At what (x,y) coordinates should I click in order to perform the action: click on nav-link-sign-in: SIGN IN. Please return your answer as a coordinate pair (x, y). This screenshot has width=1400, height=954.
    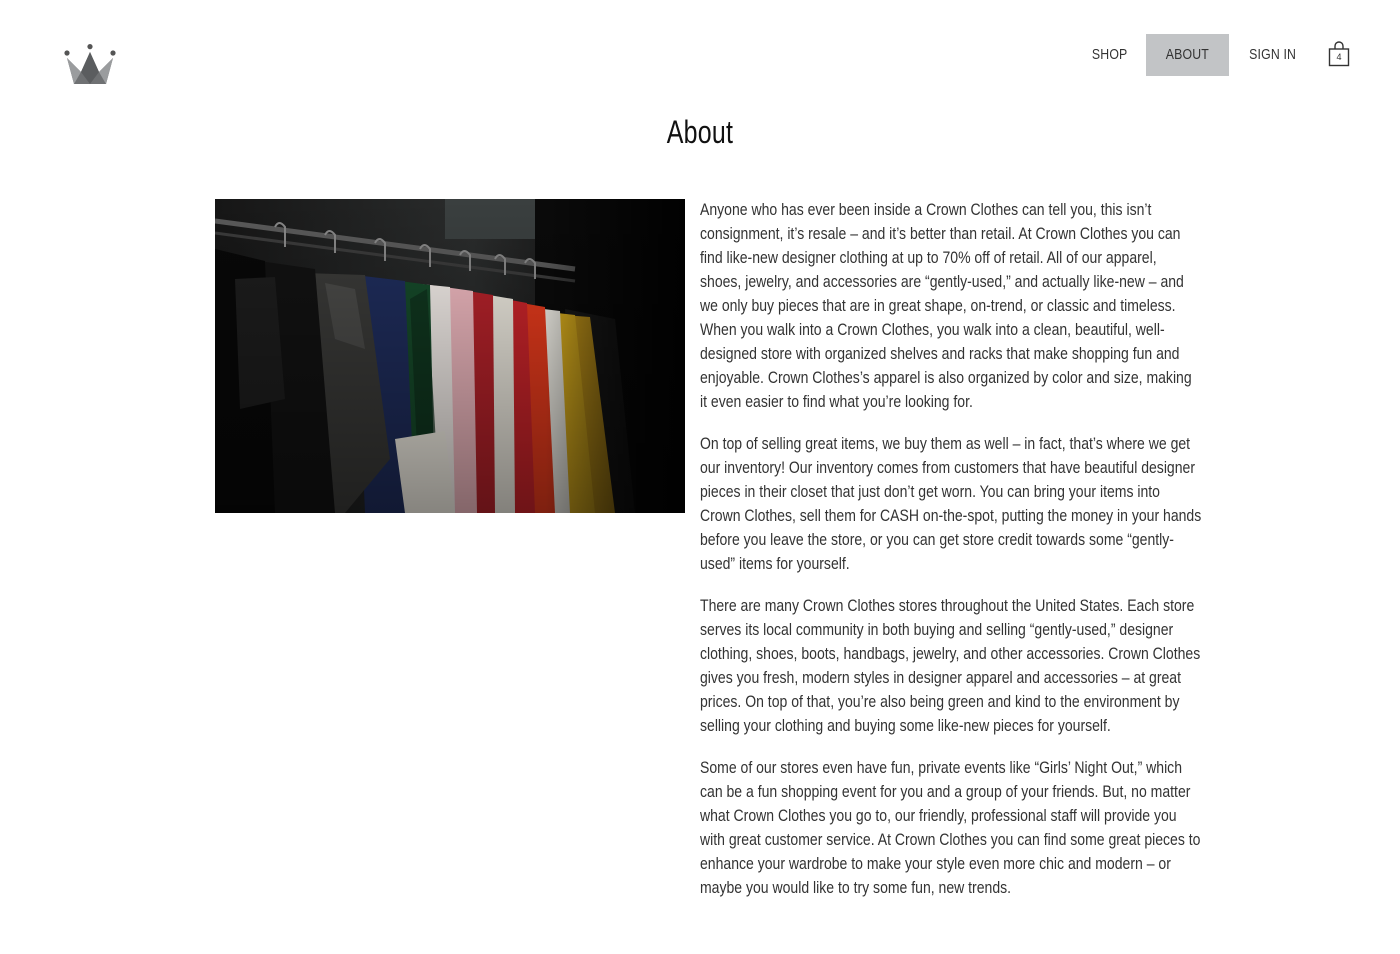
    Looking at the image, I should click on (1273, 55).